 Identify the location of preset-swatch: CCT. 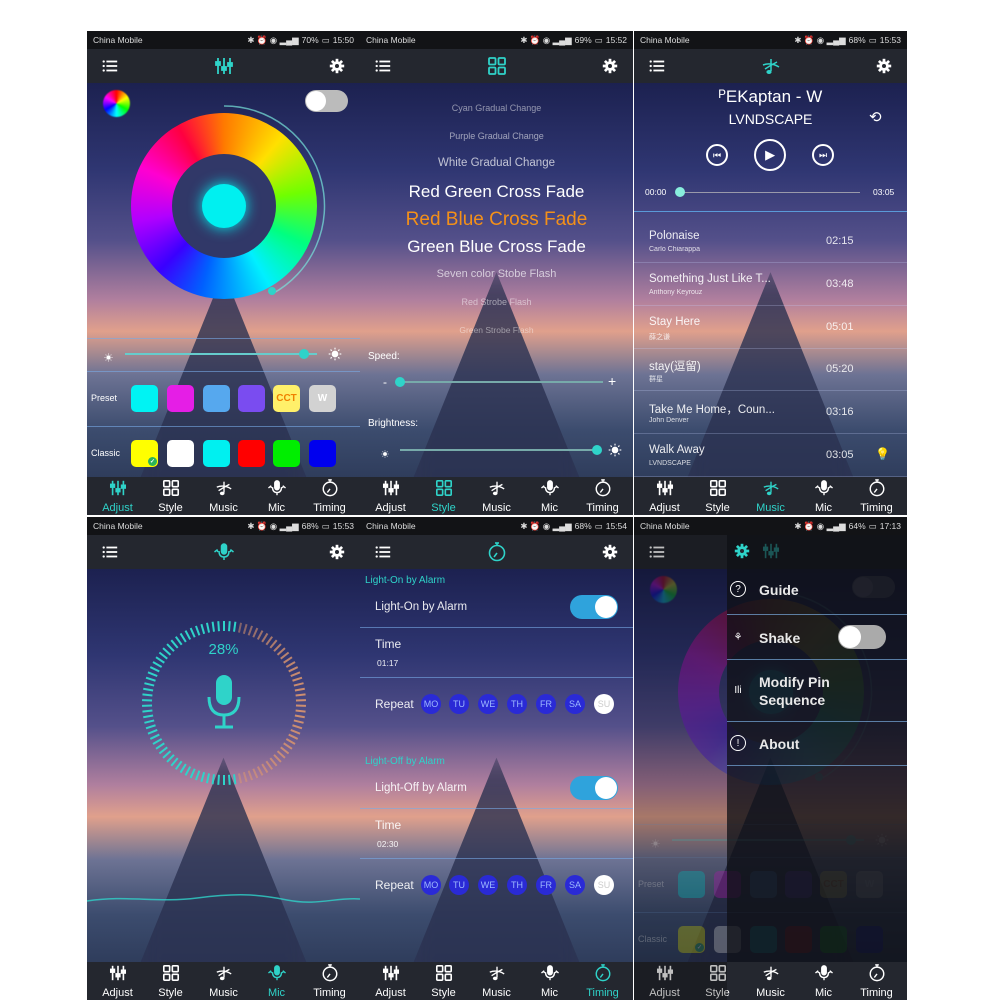
(286, 398).